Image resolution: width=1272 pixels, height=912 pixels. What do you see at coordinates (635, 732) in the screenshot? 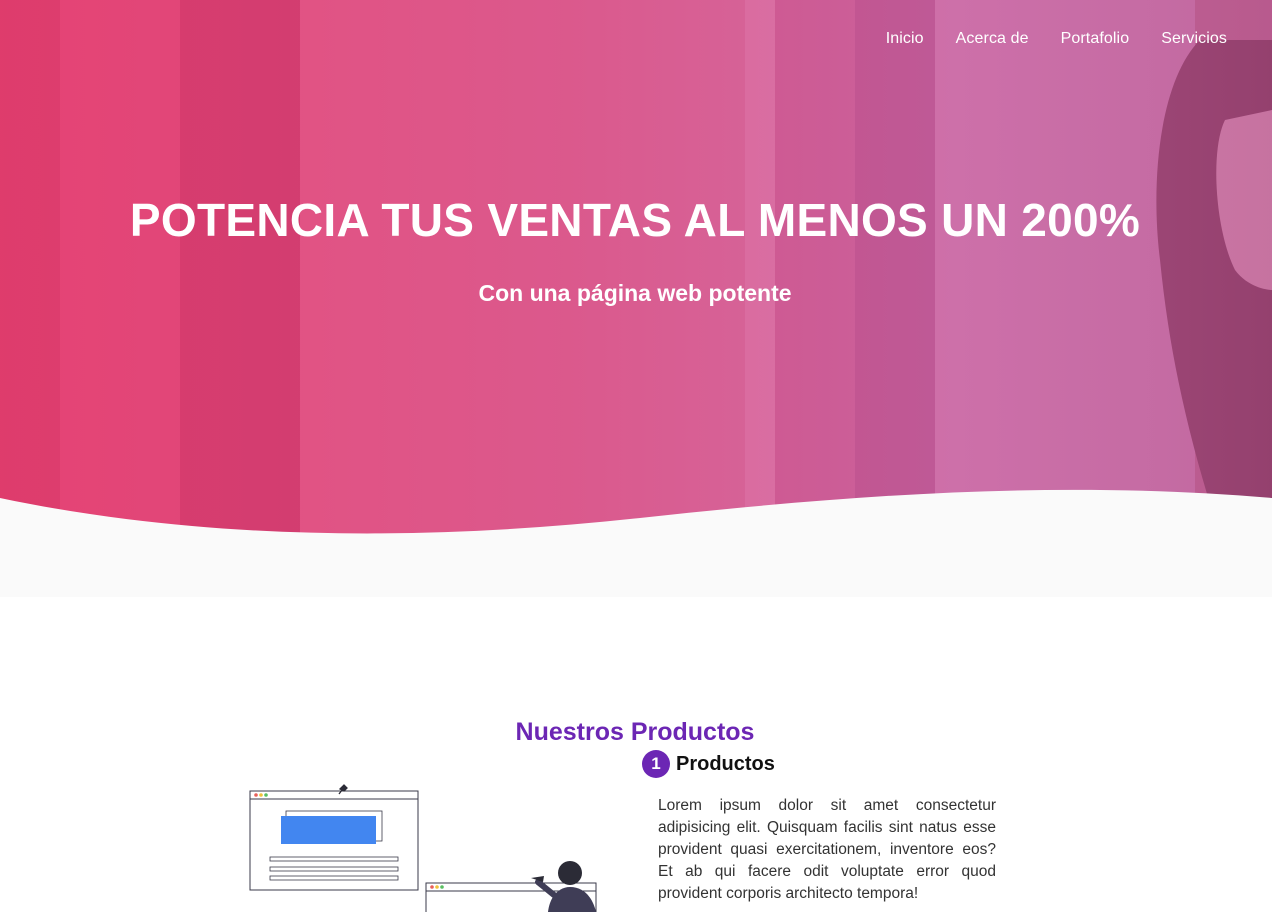
I see `section-title: Nuestros Productos` at bounding box center [635, 732].